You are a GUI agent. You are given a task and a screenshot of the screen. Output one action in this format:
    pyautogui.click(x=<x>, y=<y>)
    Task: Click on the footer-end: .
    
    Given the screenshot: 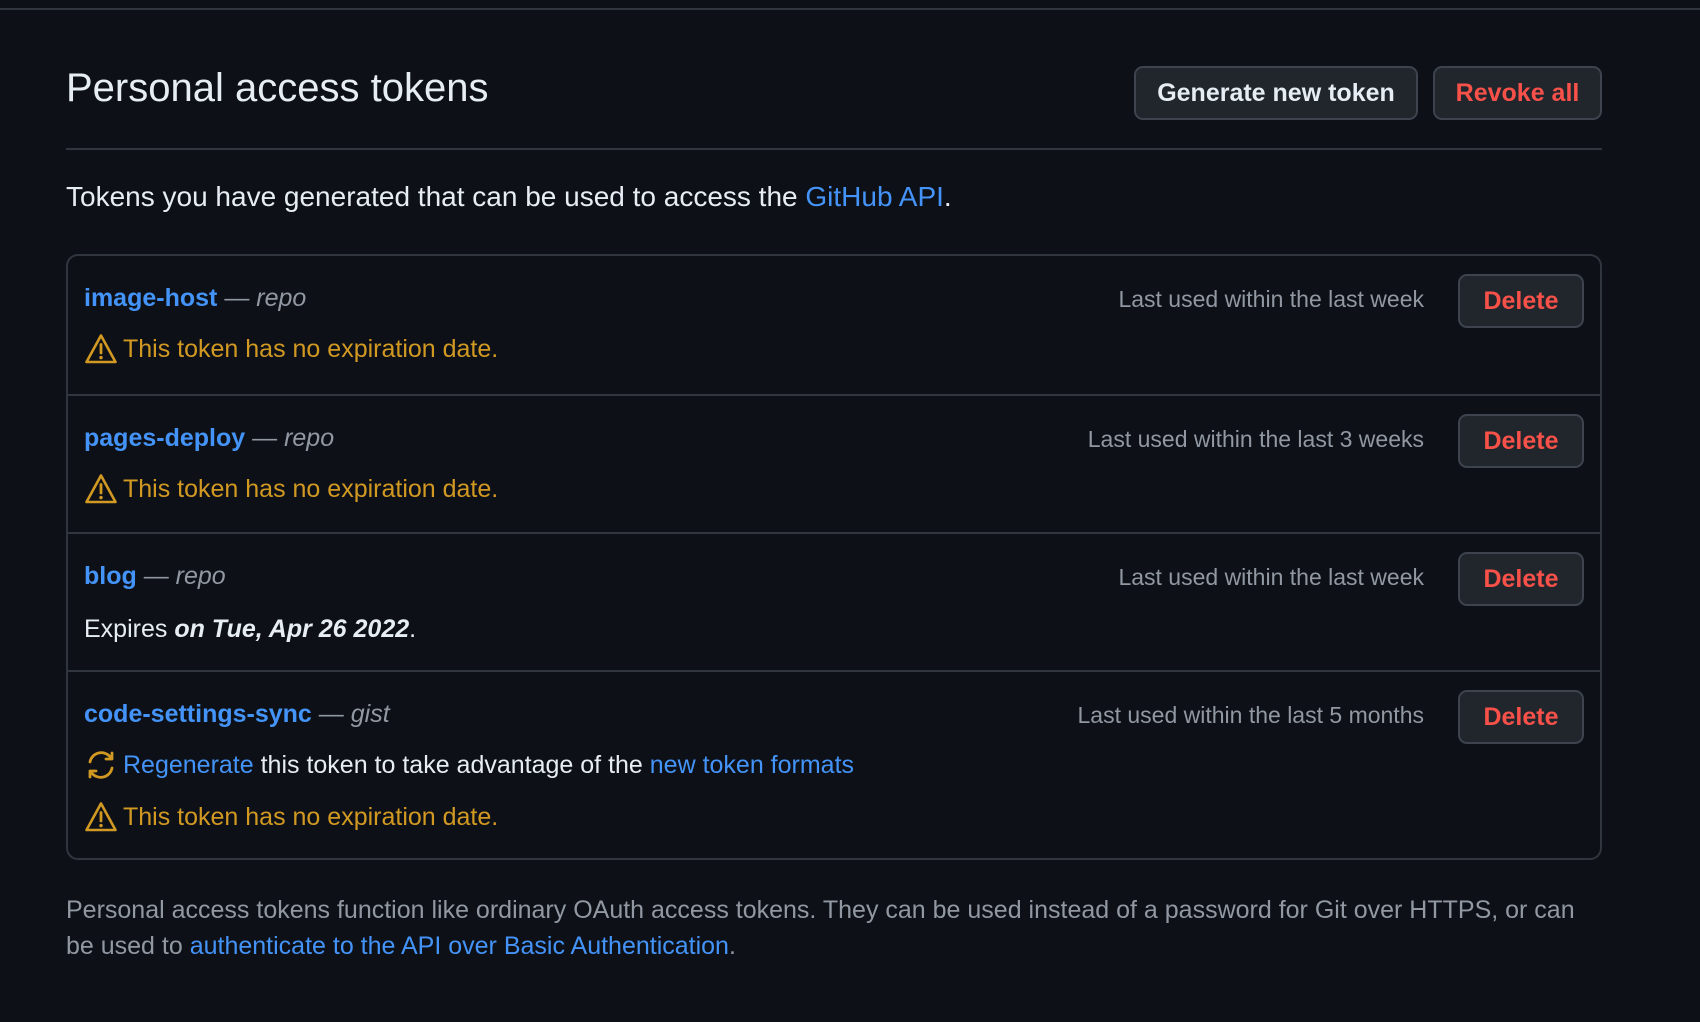 What is the action you would take?
    pyautogui.click(x=732, y=946)
    